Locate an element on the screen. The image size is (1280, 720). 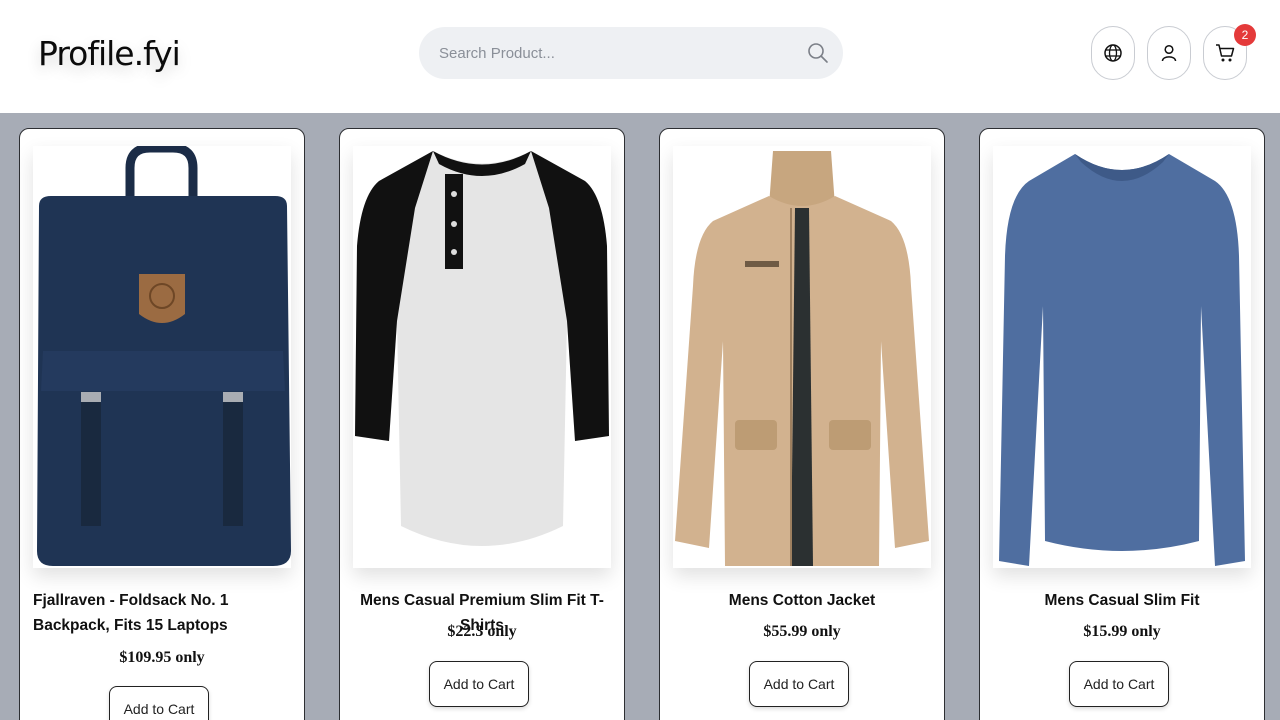
backpack-image is located at coordinates (164, 354).